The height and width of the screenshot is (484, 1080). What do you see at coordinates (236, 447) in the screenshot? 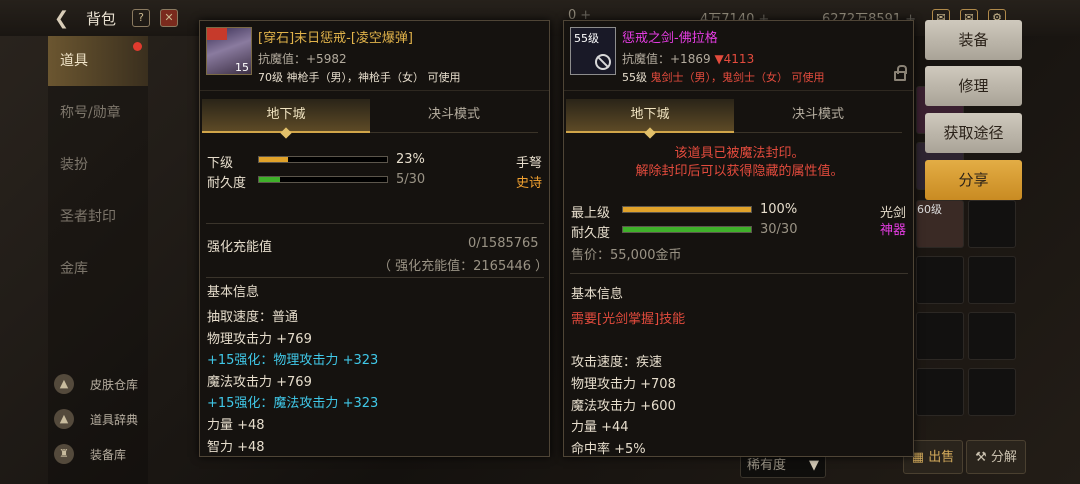
I see `stat-line: 智力 +48` at bounding box center [236, 447].